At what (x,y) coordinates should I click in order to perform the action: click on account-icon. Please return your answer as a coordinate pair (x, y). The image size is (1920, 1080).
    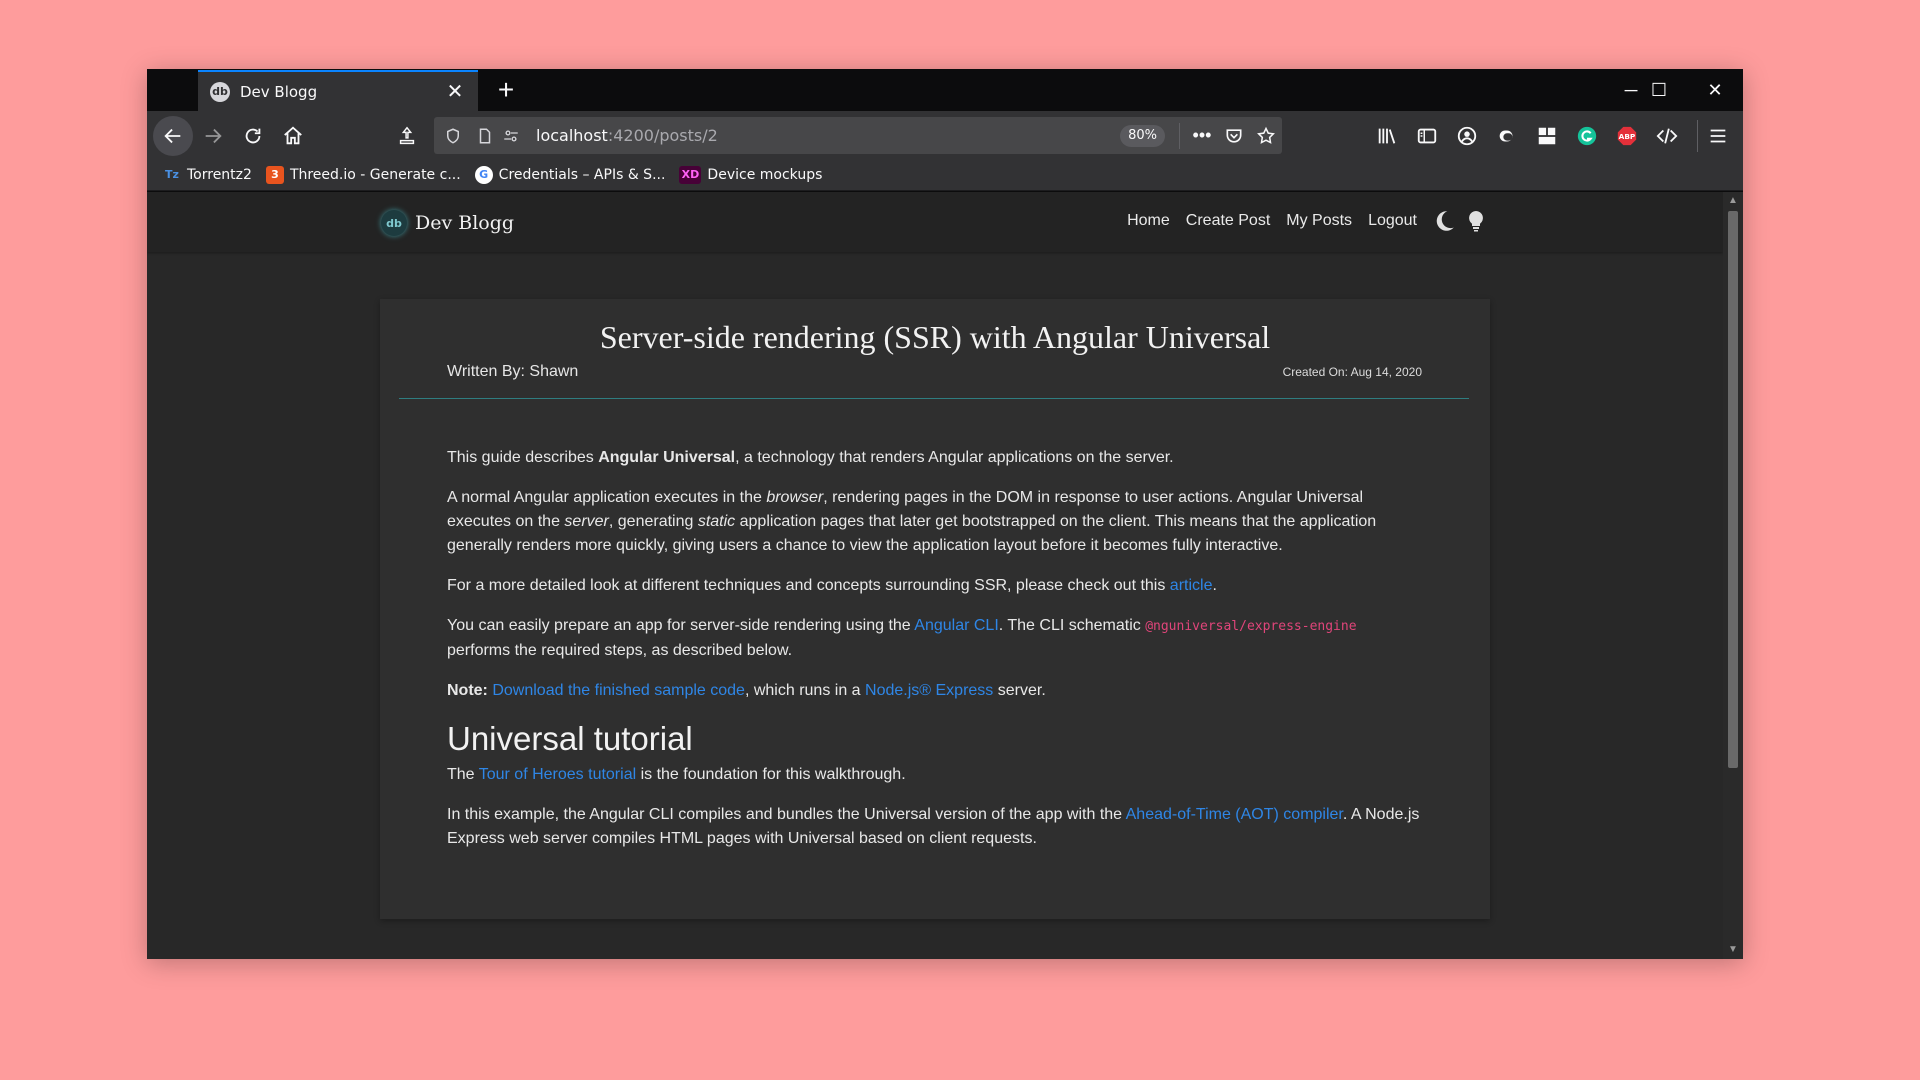
    Looking at the image, I should click on (1467, 136).